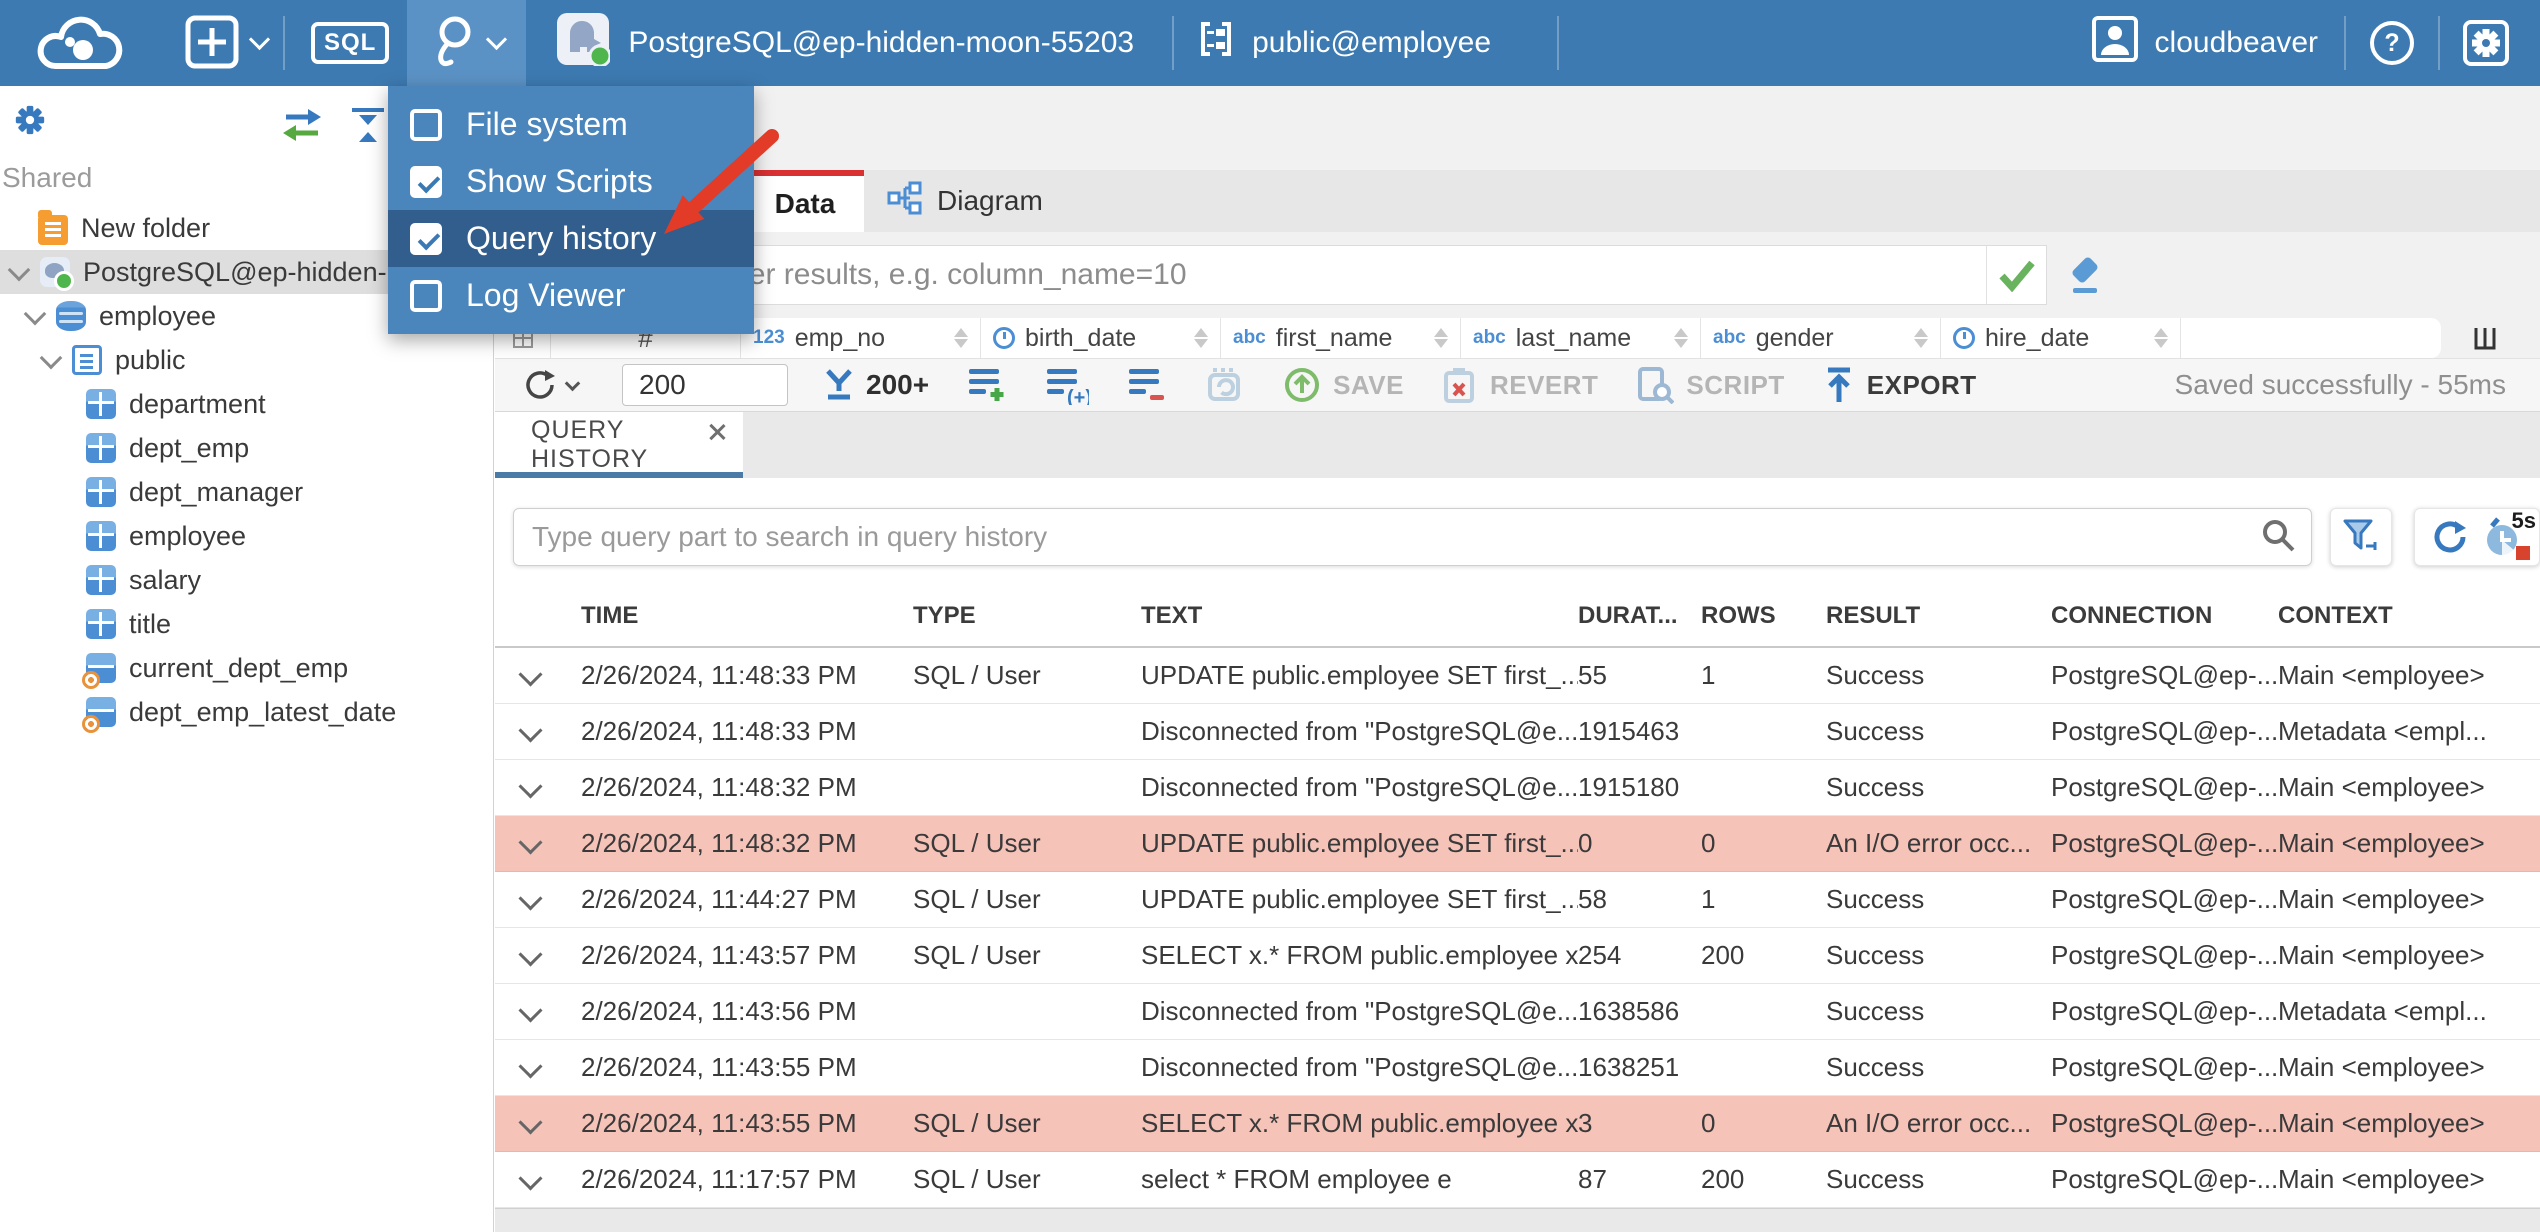  Describe the element at coordinates (82, 43) in the screenshot. I see `cloudbeaver-logo-icon` at that location.